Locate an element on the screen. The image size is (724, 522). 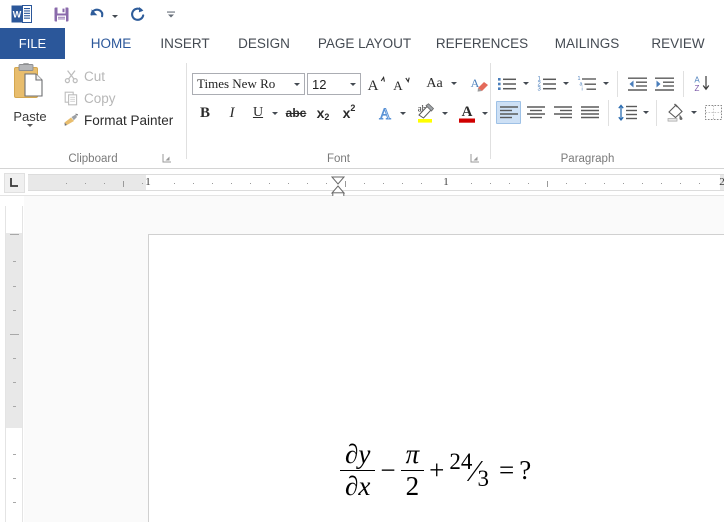
tab-design: DESIGN is located at coordinates (264, 43).